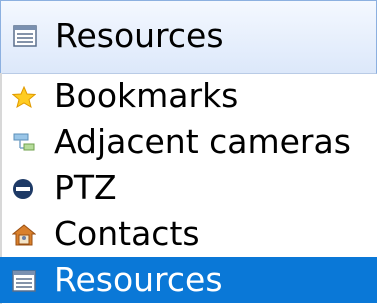 The width and height of the screenshot is (377, 304). I want to click on ptz-icon, so click(23, 189).